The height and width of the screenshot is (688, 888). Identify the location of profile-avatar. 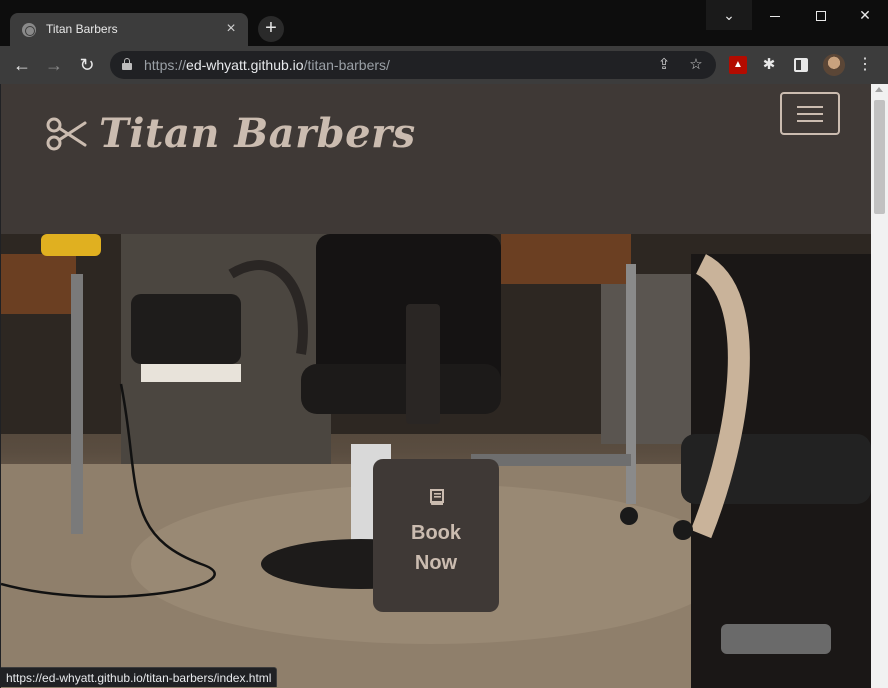
(834, 65).